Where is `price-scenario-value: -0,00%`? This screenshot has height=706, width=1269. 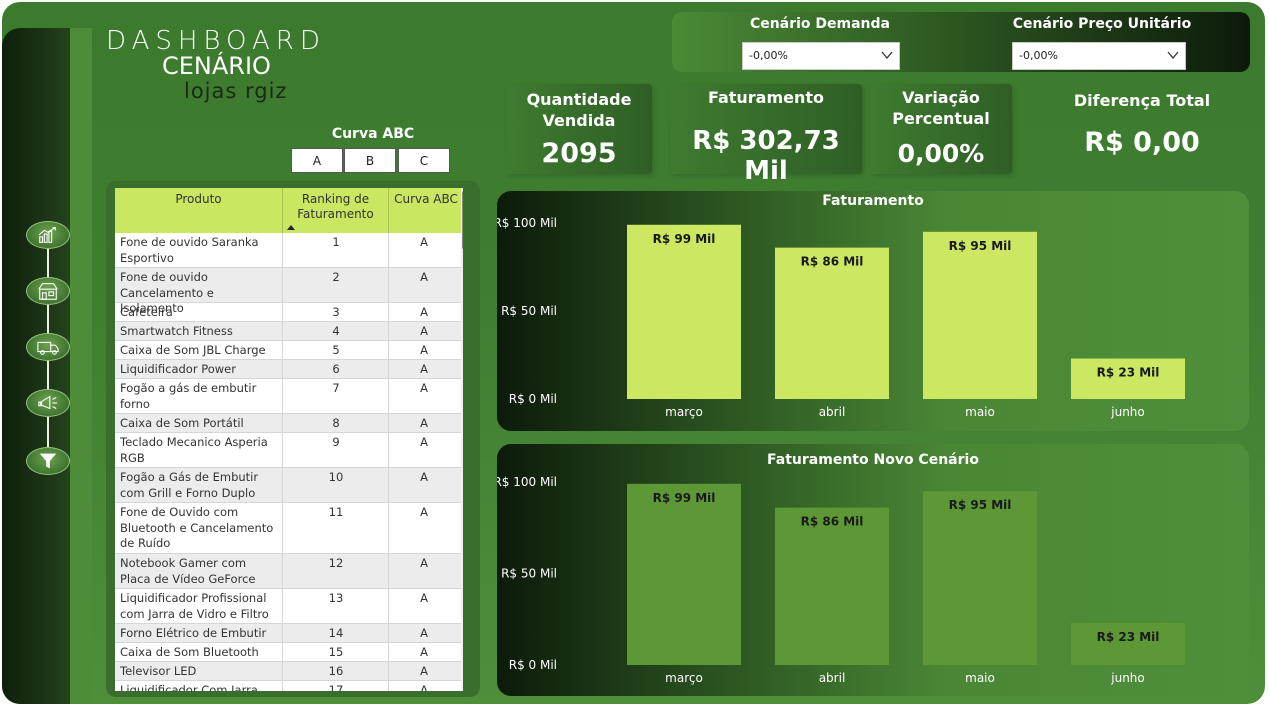 price-scenario-value: -0,00% is located at coordinates (1038, 55).